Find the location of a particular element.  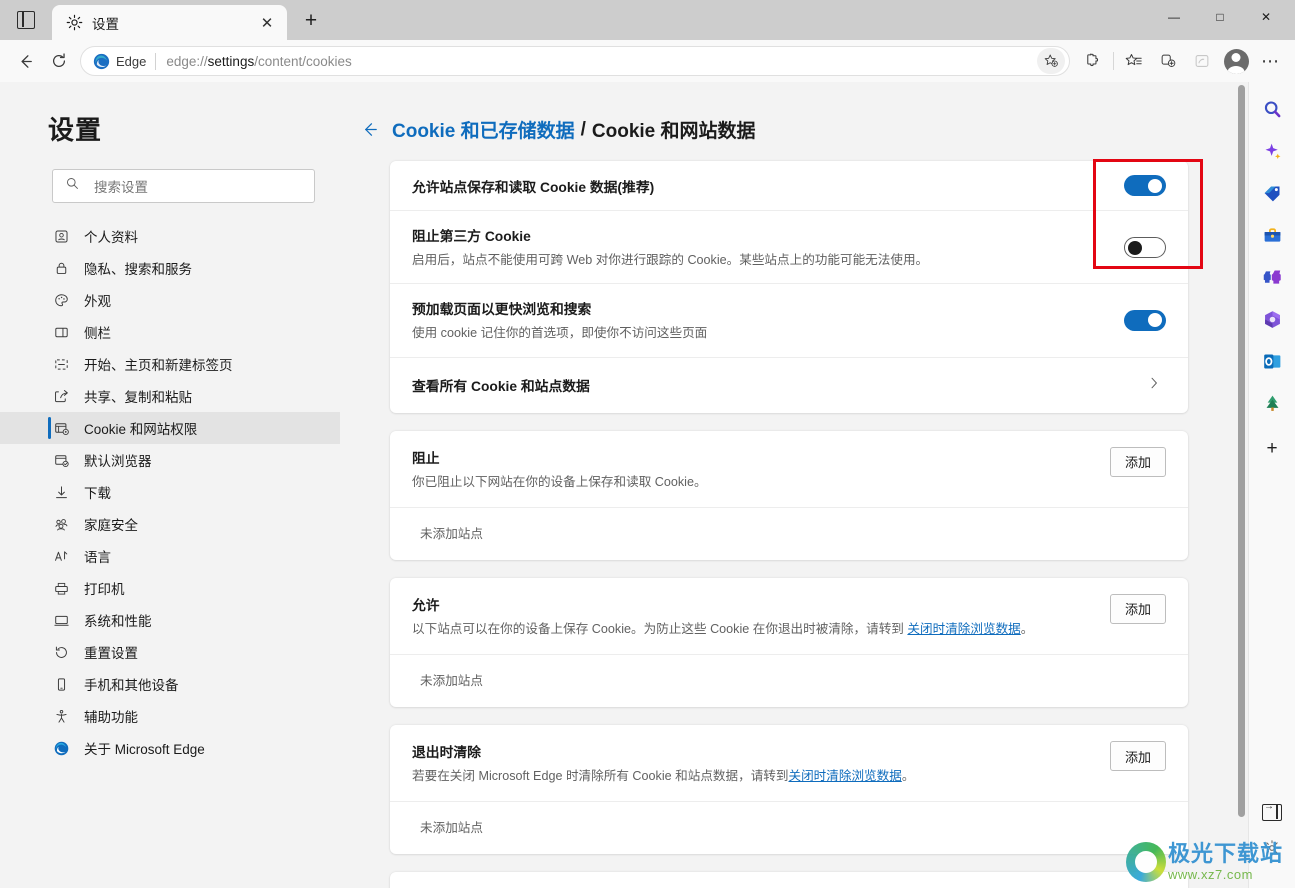

avatar is located at coordinates (1236, 61).